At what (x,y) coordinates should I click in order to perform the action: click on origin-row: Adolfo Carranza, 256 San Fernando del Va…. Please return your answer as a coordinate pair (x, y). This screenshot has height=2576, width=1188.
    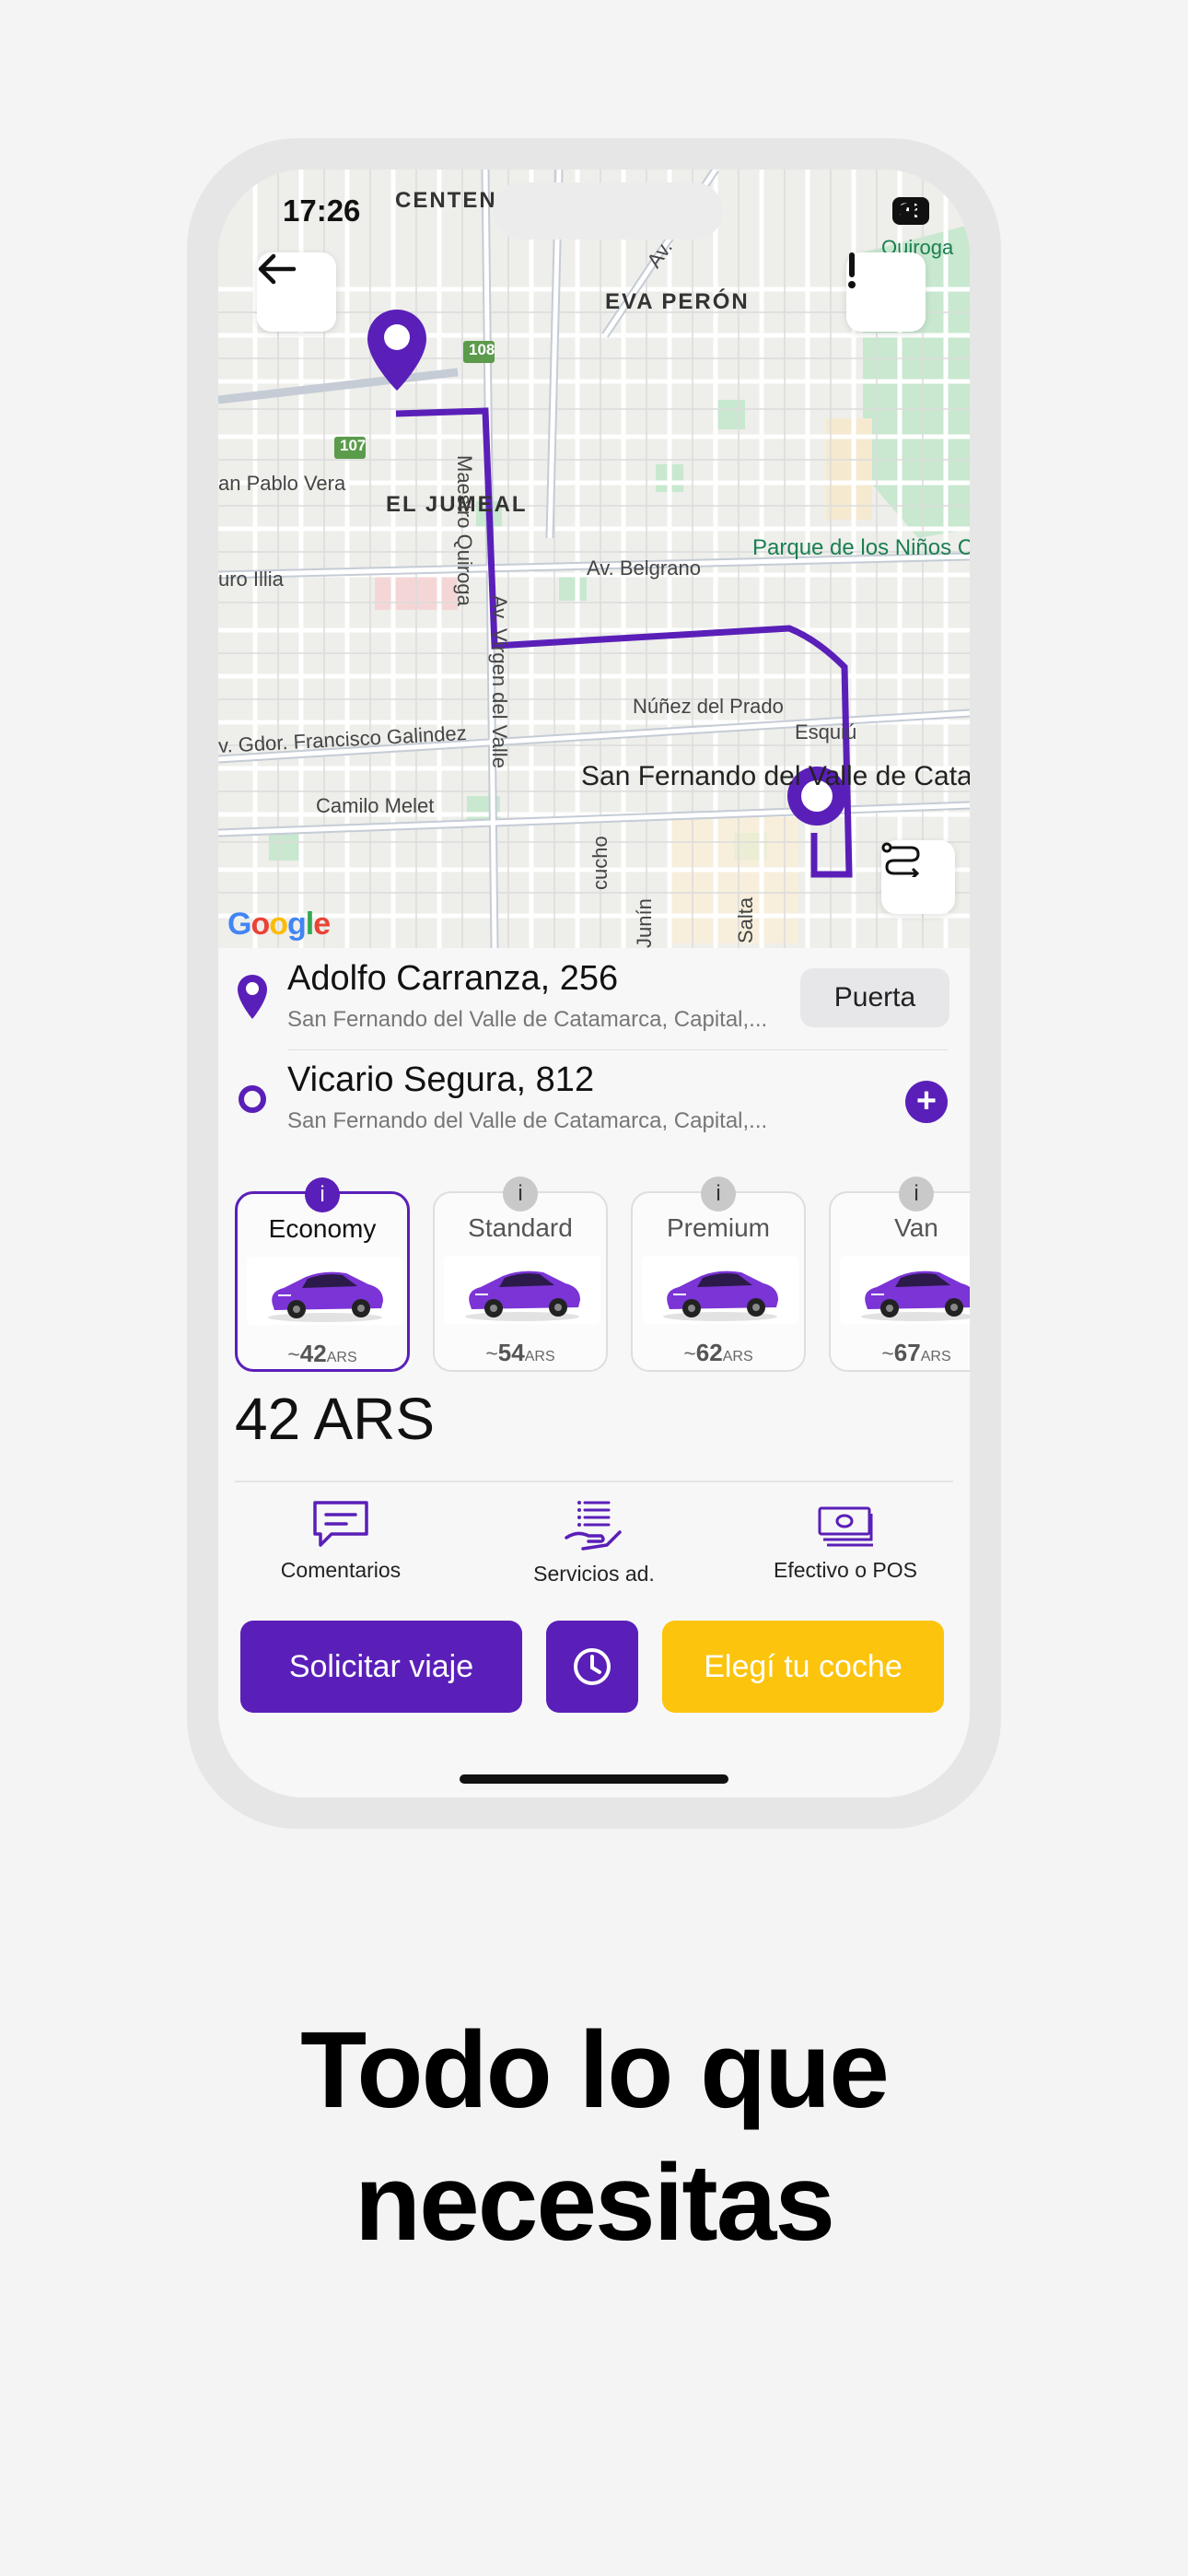
    Looking at the image, I should click on (594, 998).